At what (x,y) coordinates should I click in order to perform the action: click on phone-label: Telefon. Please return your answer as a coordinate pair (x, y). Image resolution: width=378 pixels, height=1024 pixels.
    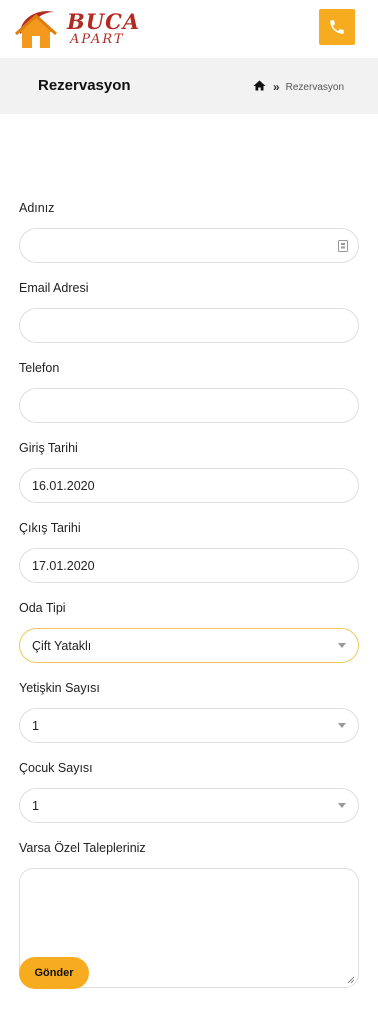
    Looking at the image, I should click on (39, 368).